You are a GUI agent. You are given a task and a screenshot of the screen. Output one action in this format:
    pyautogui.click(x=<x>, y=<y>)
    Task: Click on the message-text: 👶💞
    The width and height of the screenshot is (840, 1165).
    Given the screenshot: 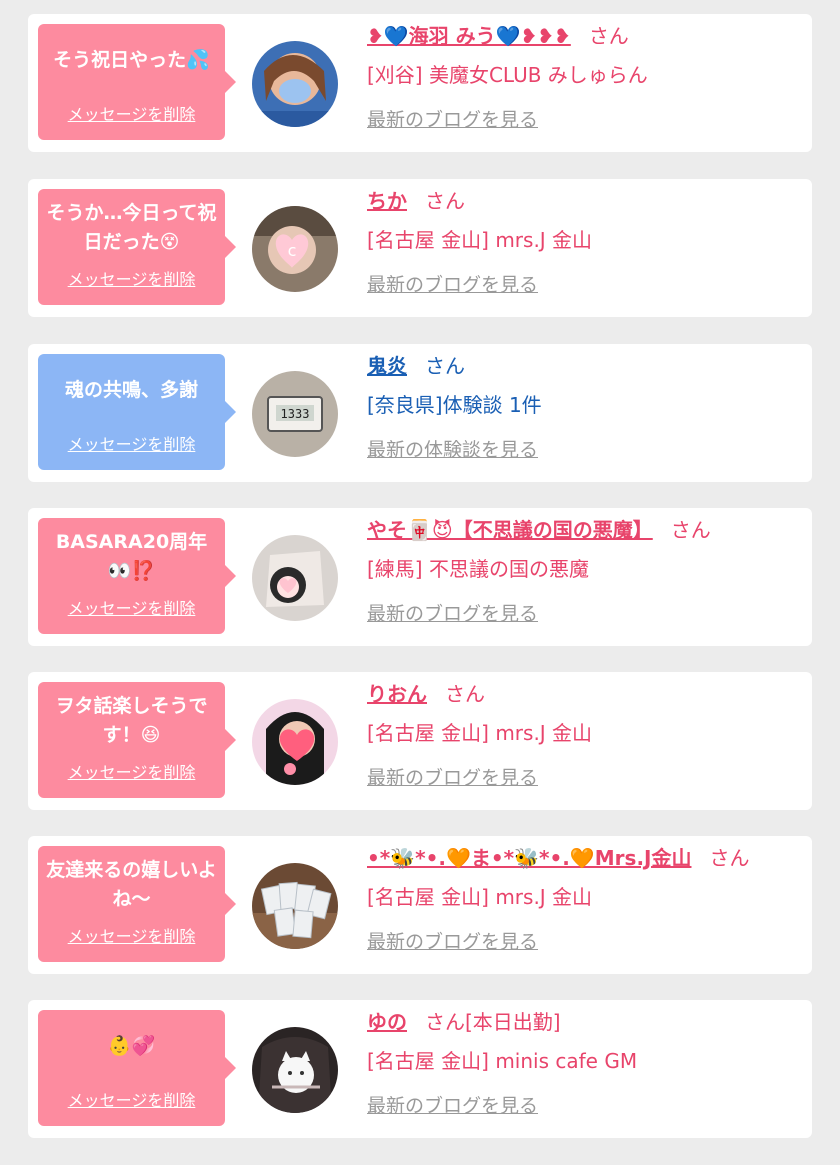 What is the action you would take?
    pyautogui.click(x=131, y=1046)
    